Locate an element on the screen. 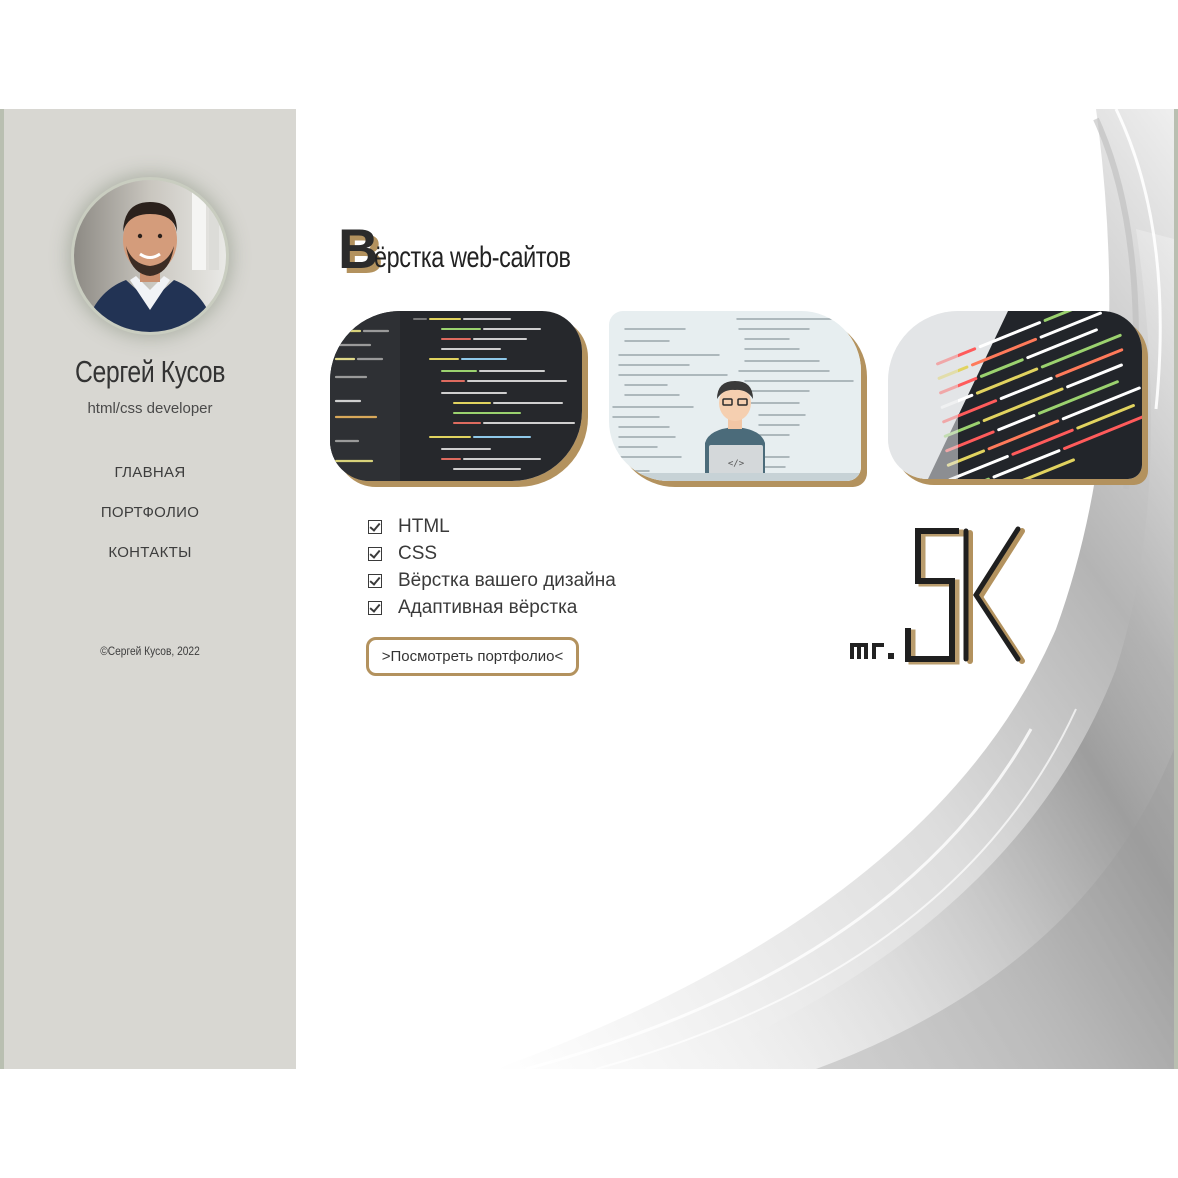 The image size is (1178, 1178). title-initial: В is located at coordinates (358, 248).